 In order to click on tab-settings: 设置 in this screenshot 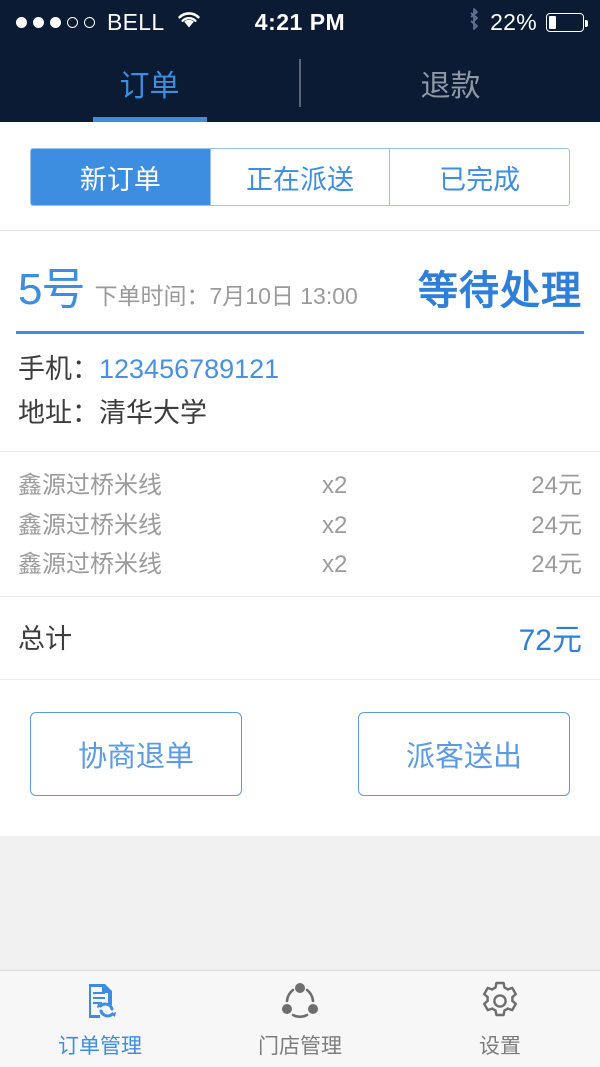, I will do `click(500, 1019)`.